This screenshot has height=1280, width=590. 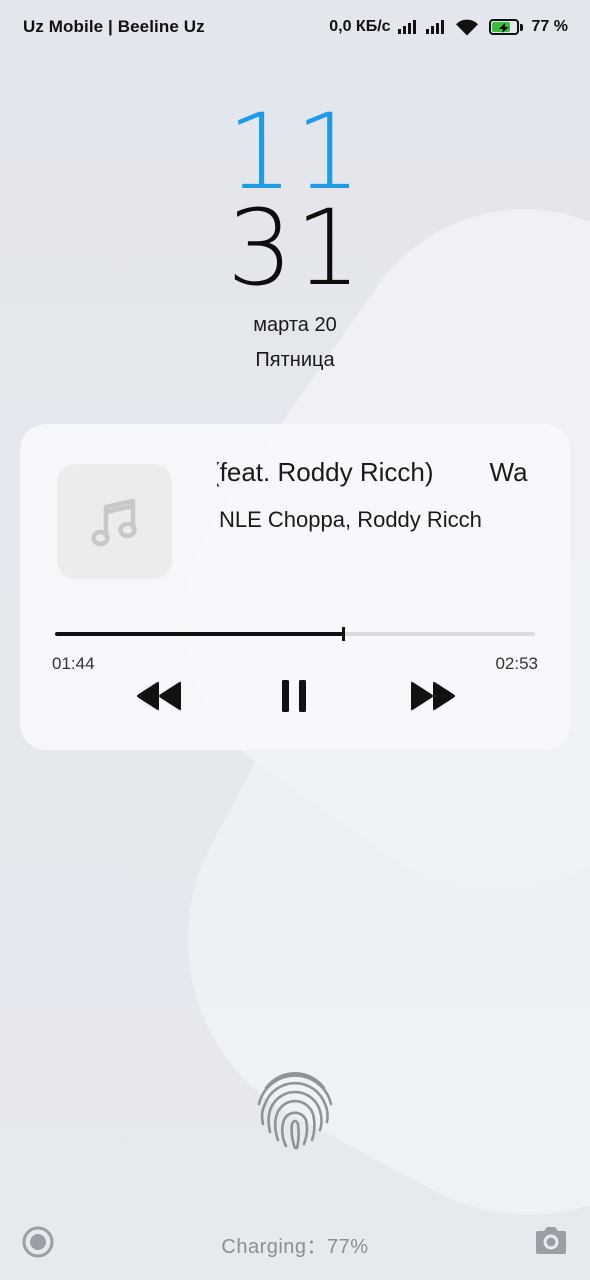 I want to click on network-speed: 0,0 КБ/с, so click(x=360, y=26).